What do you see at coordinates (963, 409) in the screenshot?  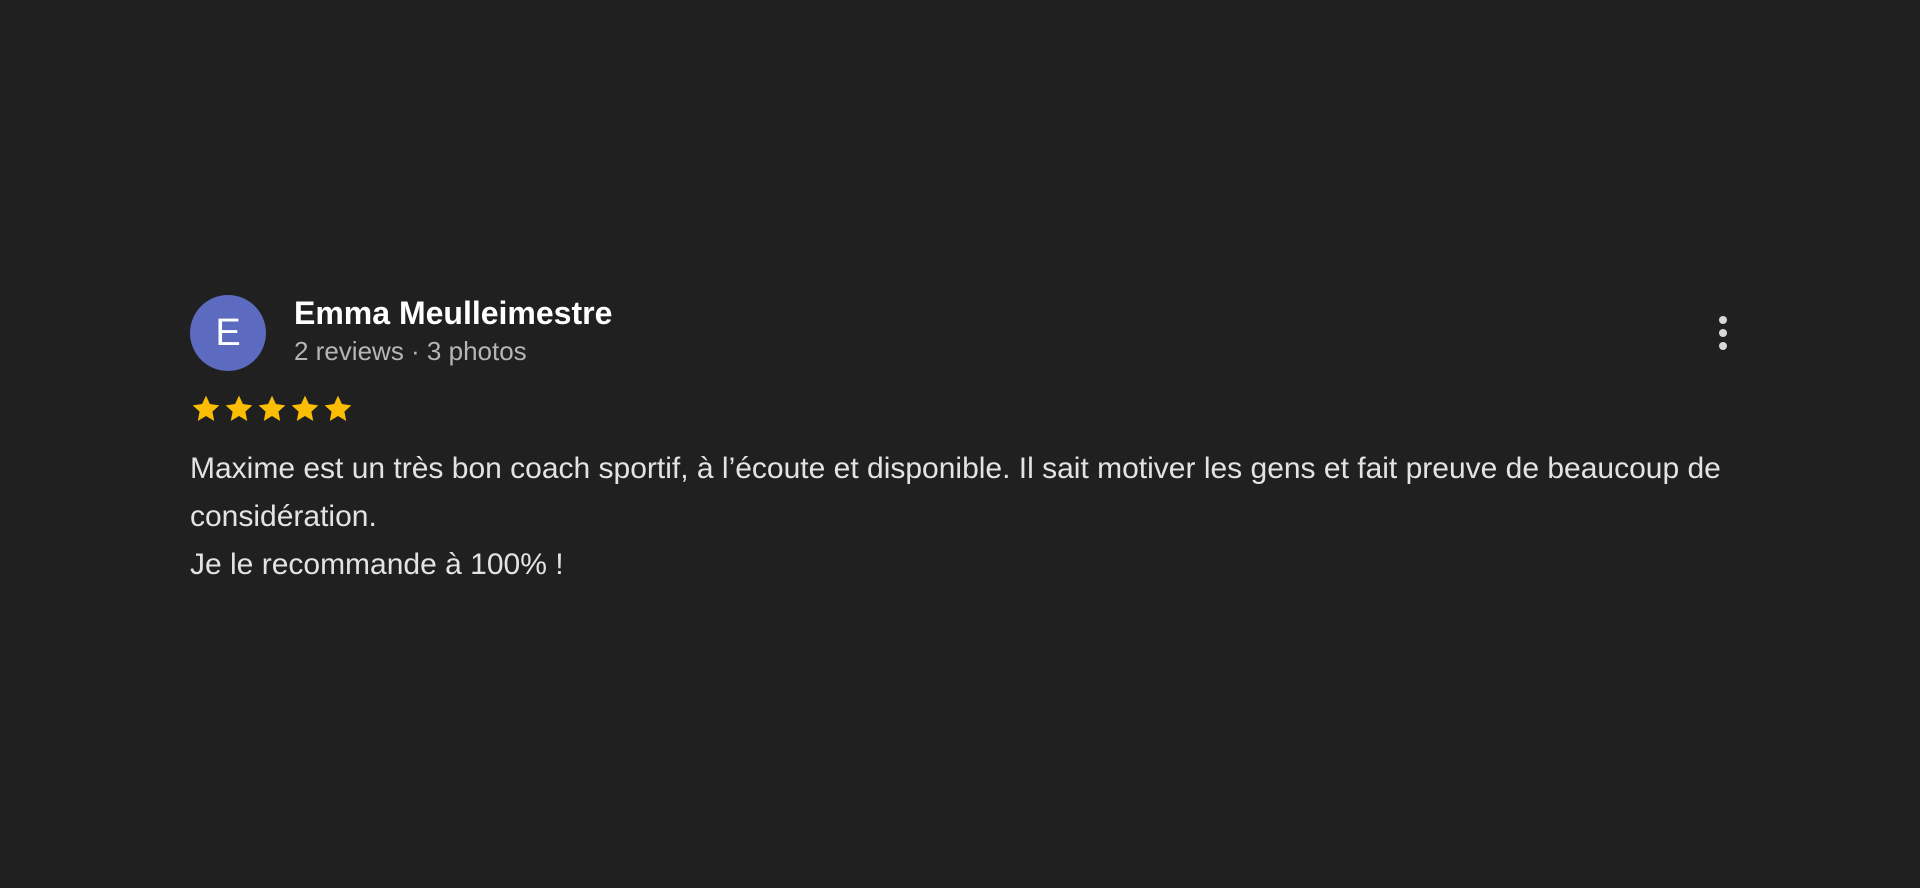 I see `star-rating` at bounding box center [963, 409].